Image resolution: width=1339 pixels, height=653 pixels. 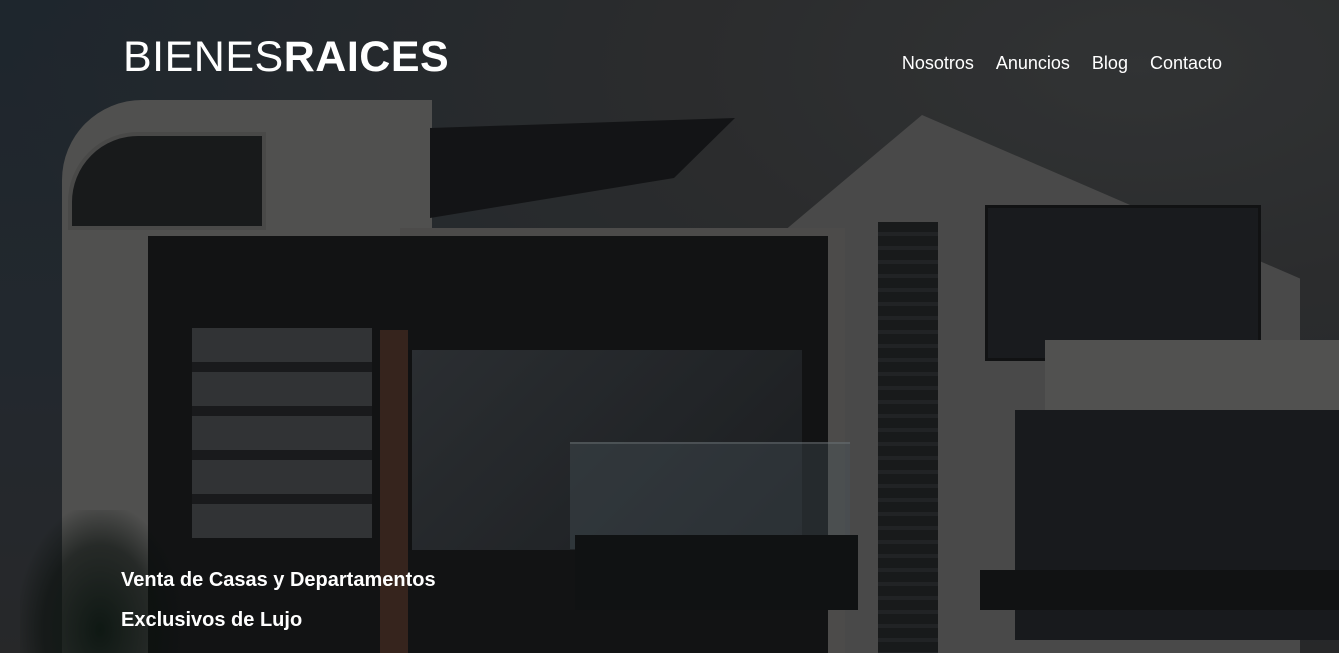 I want to click on nav-link-anuncios: Anuncios, so click(x=1033, y=63).